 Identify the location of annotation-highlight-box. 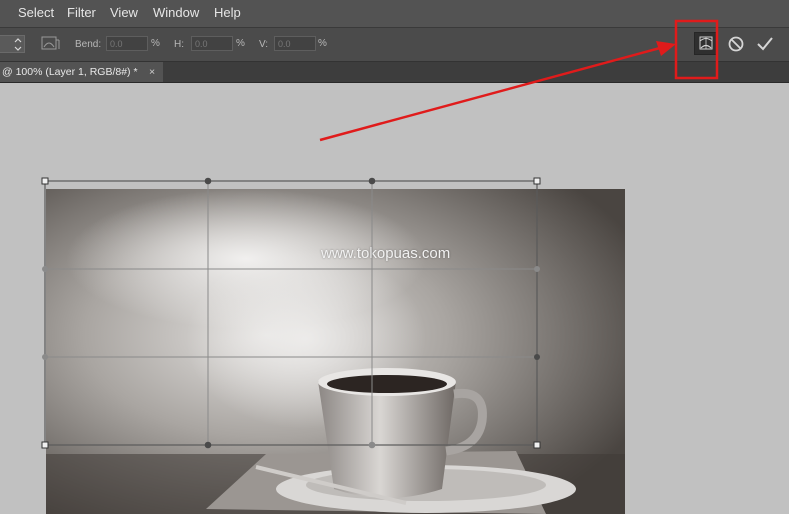
(696, 49).